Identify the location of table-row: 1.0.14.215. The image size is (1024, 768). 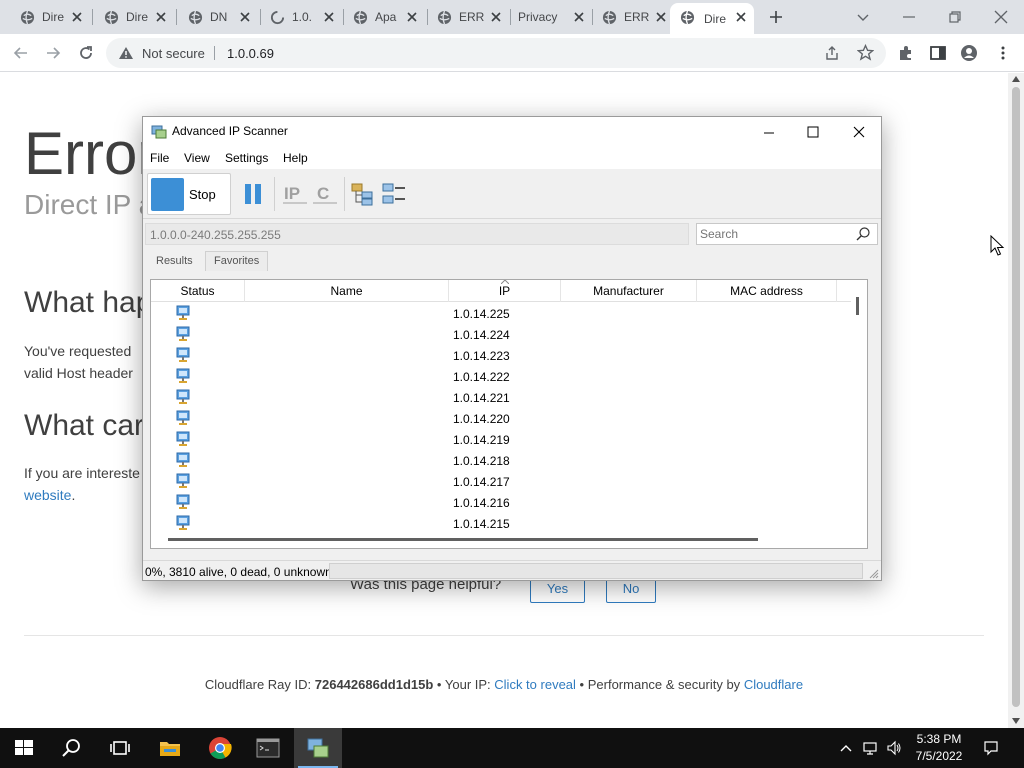
(501, 523).